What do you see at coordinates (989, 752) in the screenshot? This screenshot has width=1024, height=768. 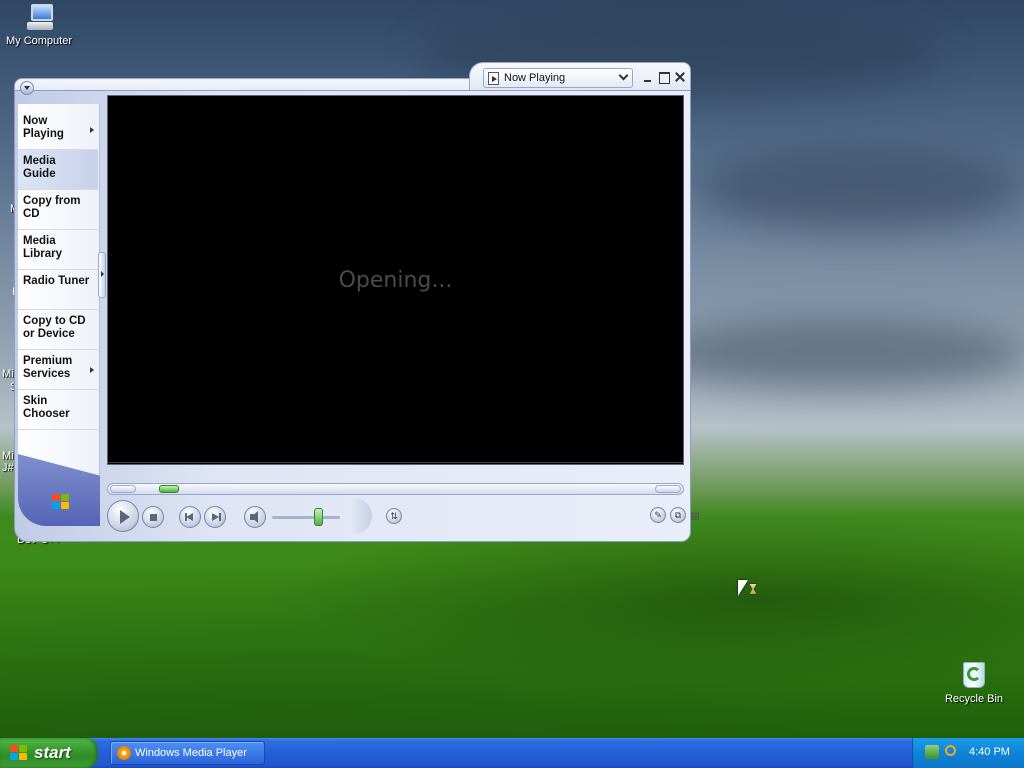 I see `clock: 4:40 PM` at bounding box center [989, 752].